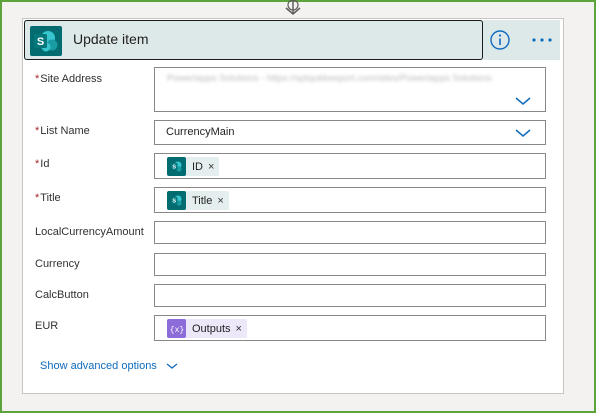 This screenshot has height=413, width=596. I want to click on calc-button-label: CalcButton, so click(62, 295).